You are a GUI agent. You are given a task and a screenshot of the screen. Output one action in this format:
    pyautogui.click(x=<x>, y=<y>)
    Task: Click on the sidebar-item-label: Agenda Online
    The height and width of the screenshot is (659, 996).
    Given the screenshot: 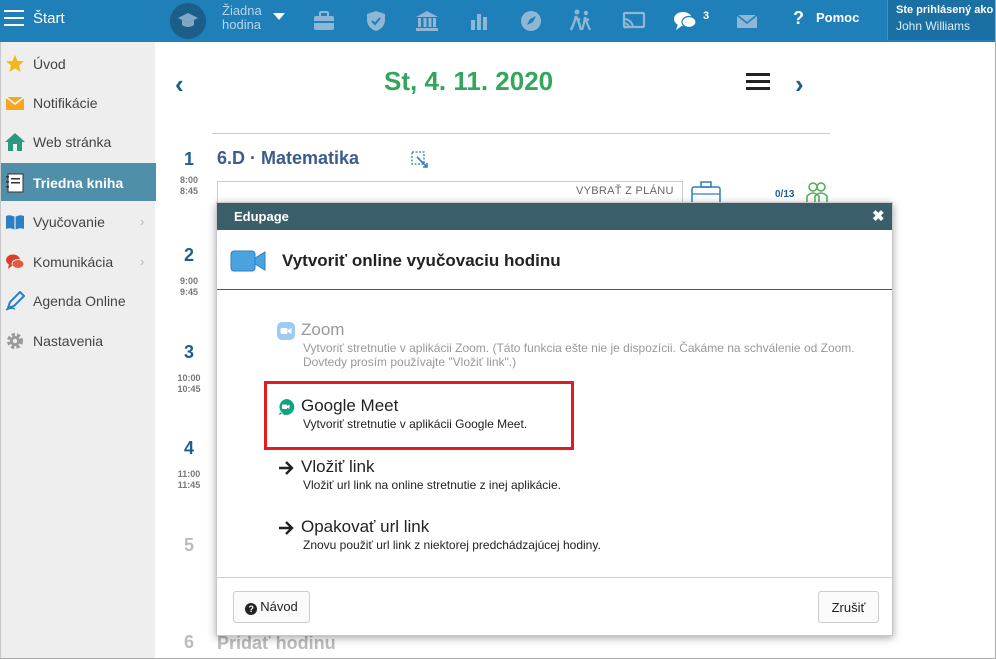 What is the action you would take?
    pyautogui.click(x=79, y=301)
    